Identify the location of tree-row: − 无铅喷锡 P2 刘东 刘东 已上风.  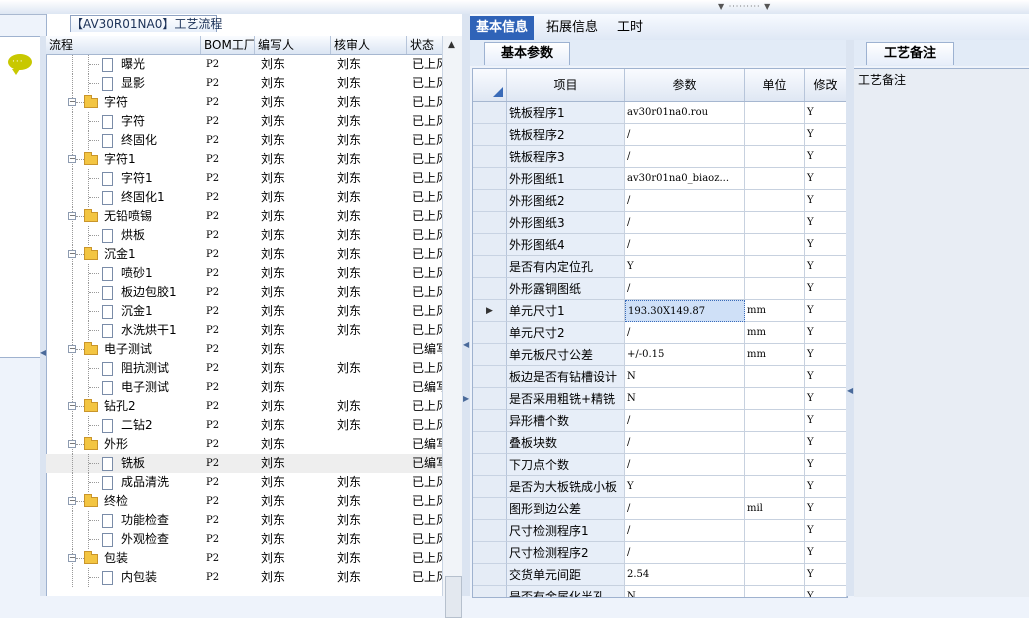
(244, 216).